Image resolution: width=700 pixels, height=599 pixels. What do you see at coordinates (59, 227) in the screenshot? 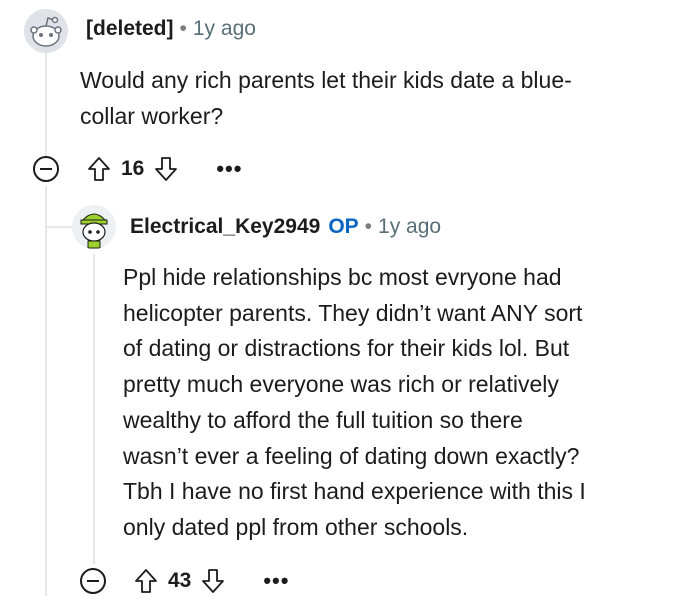
I see `thread-branch-line` at bounding box center [59, 227].